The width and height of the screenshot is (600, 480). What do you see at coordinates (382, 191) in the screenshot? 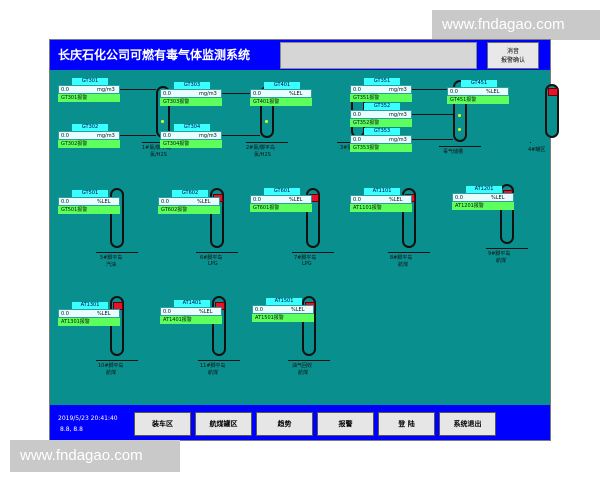
I see `detector-id: AT1101` at bounding box center [382, 191].